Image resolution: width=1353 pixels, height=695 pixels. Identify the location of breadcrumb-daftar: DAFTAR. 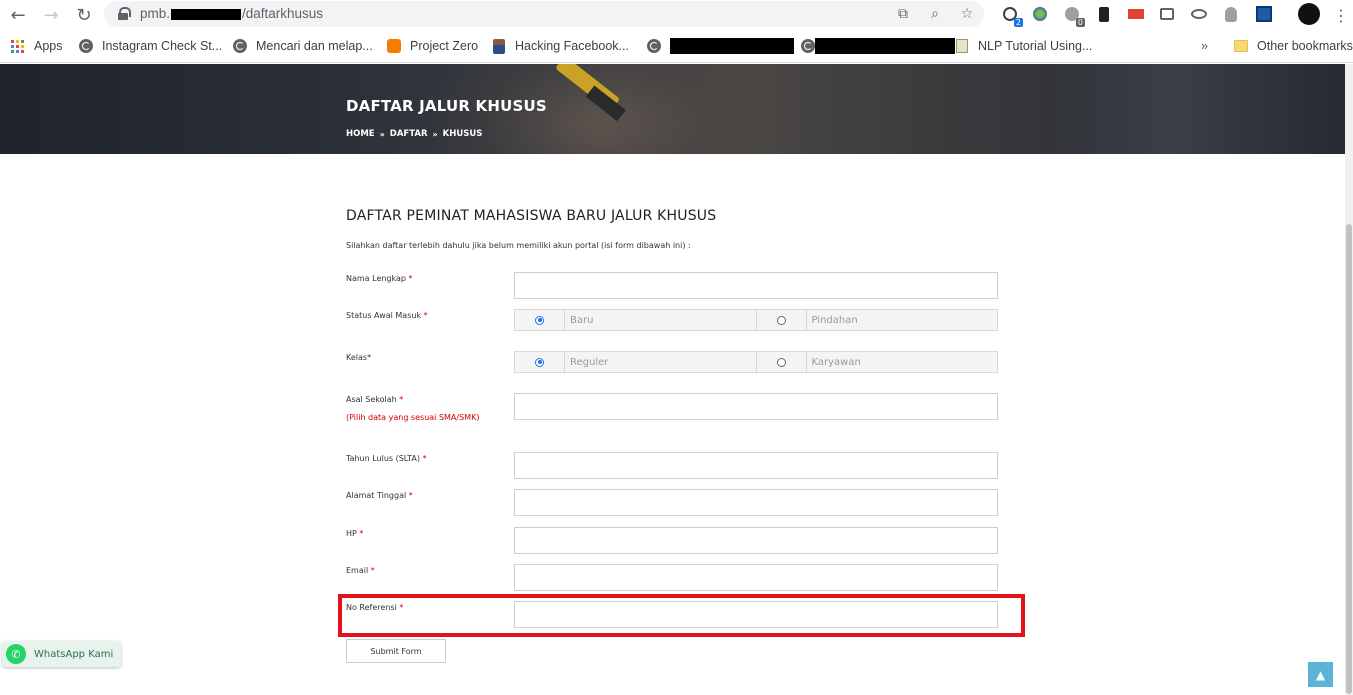
(409, 134).